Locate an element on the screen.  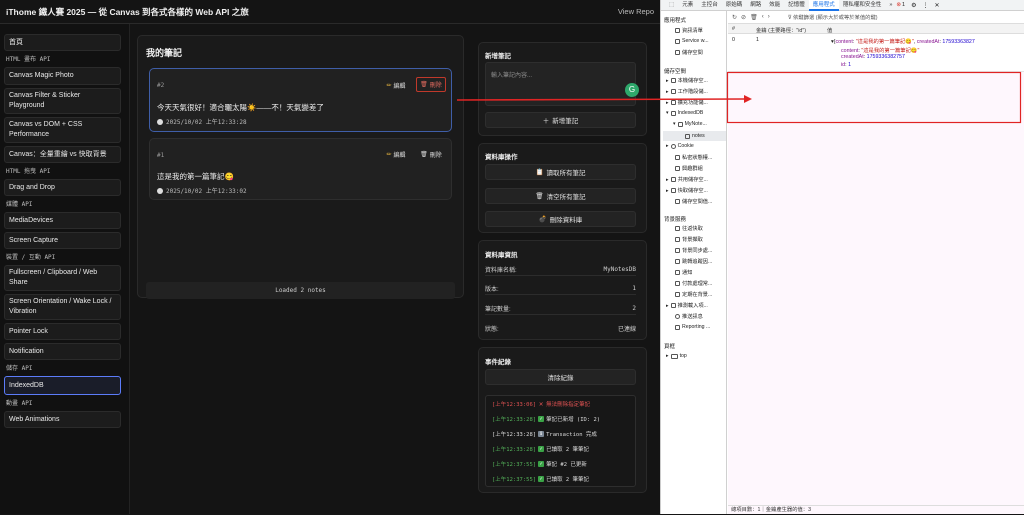
annotation-highlight-box is located at coordinates (874, 97).